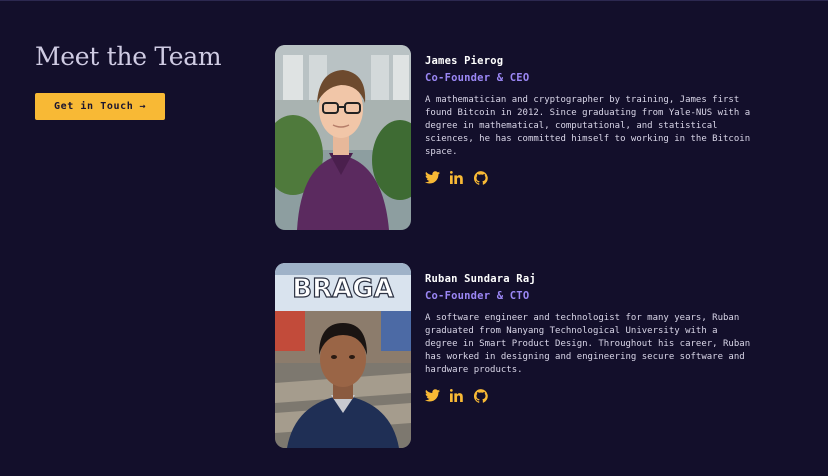  Describe the element at coordinates (414, 0) in the screenshot. I see `top-divider` at that location.